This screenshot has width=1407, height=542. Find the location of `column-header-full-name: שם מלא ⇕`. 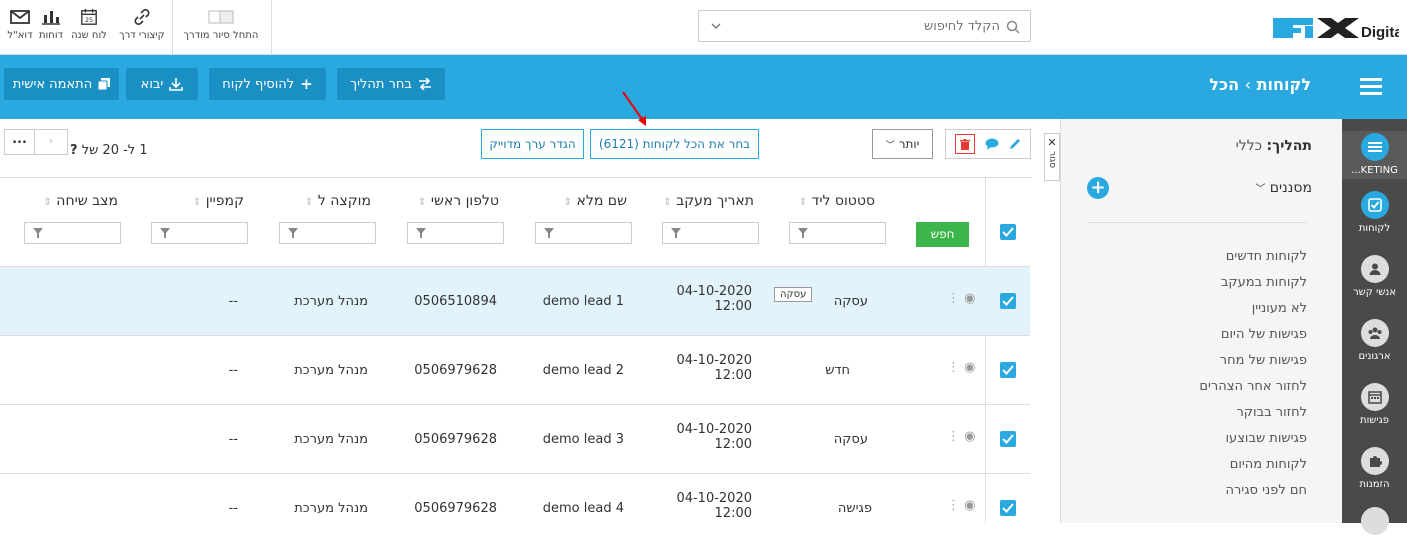

column-header-full-name: שם מלא ⇕ is located at coordinates (595, 201).